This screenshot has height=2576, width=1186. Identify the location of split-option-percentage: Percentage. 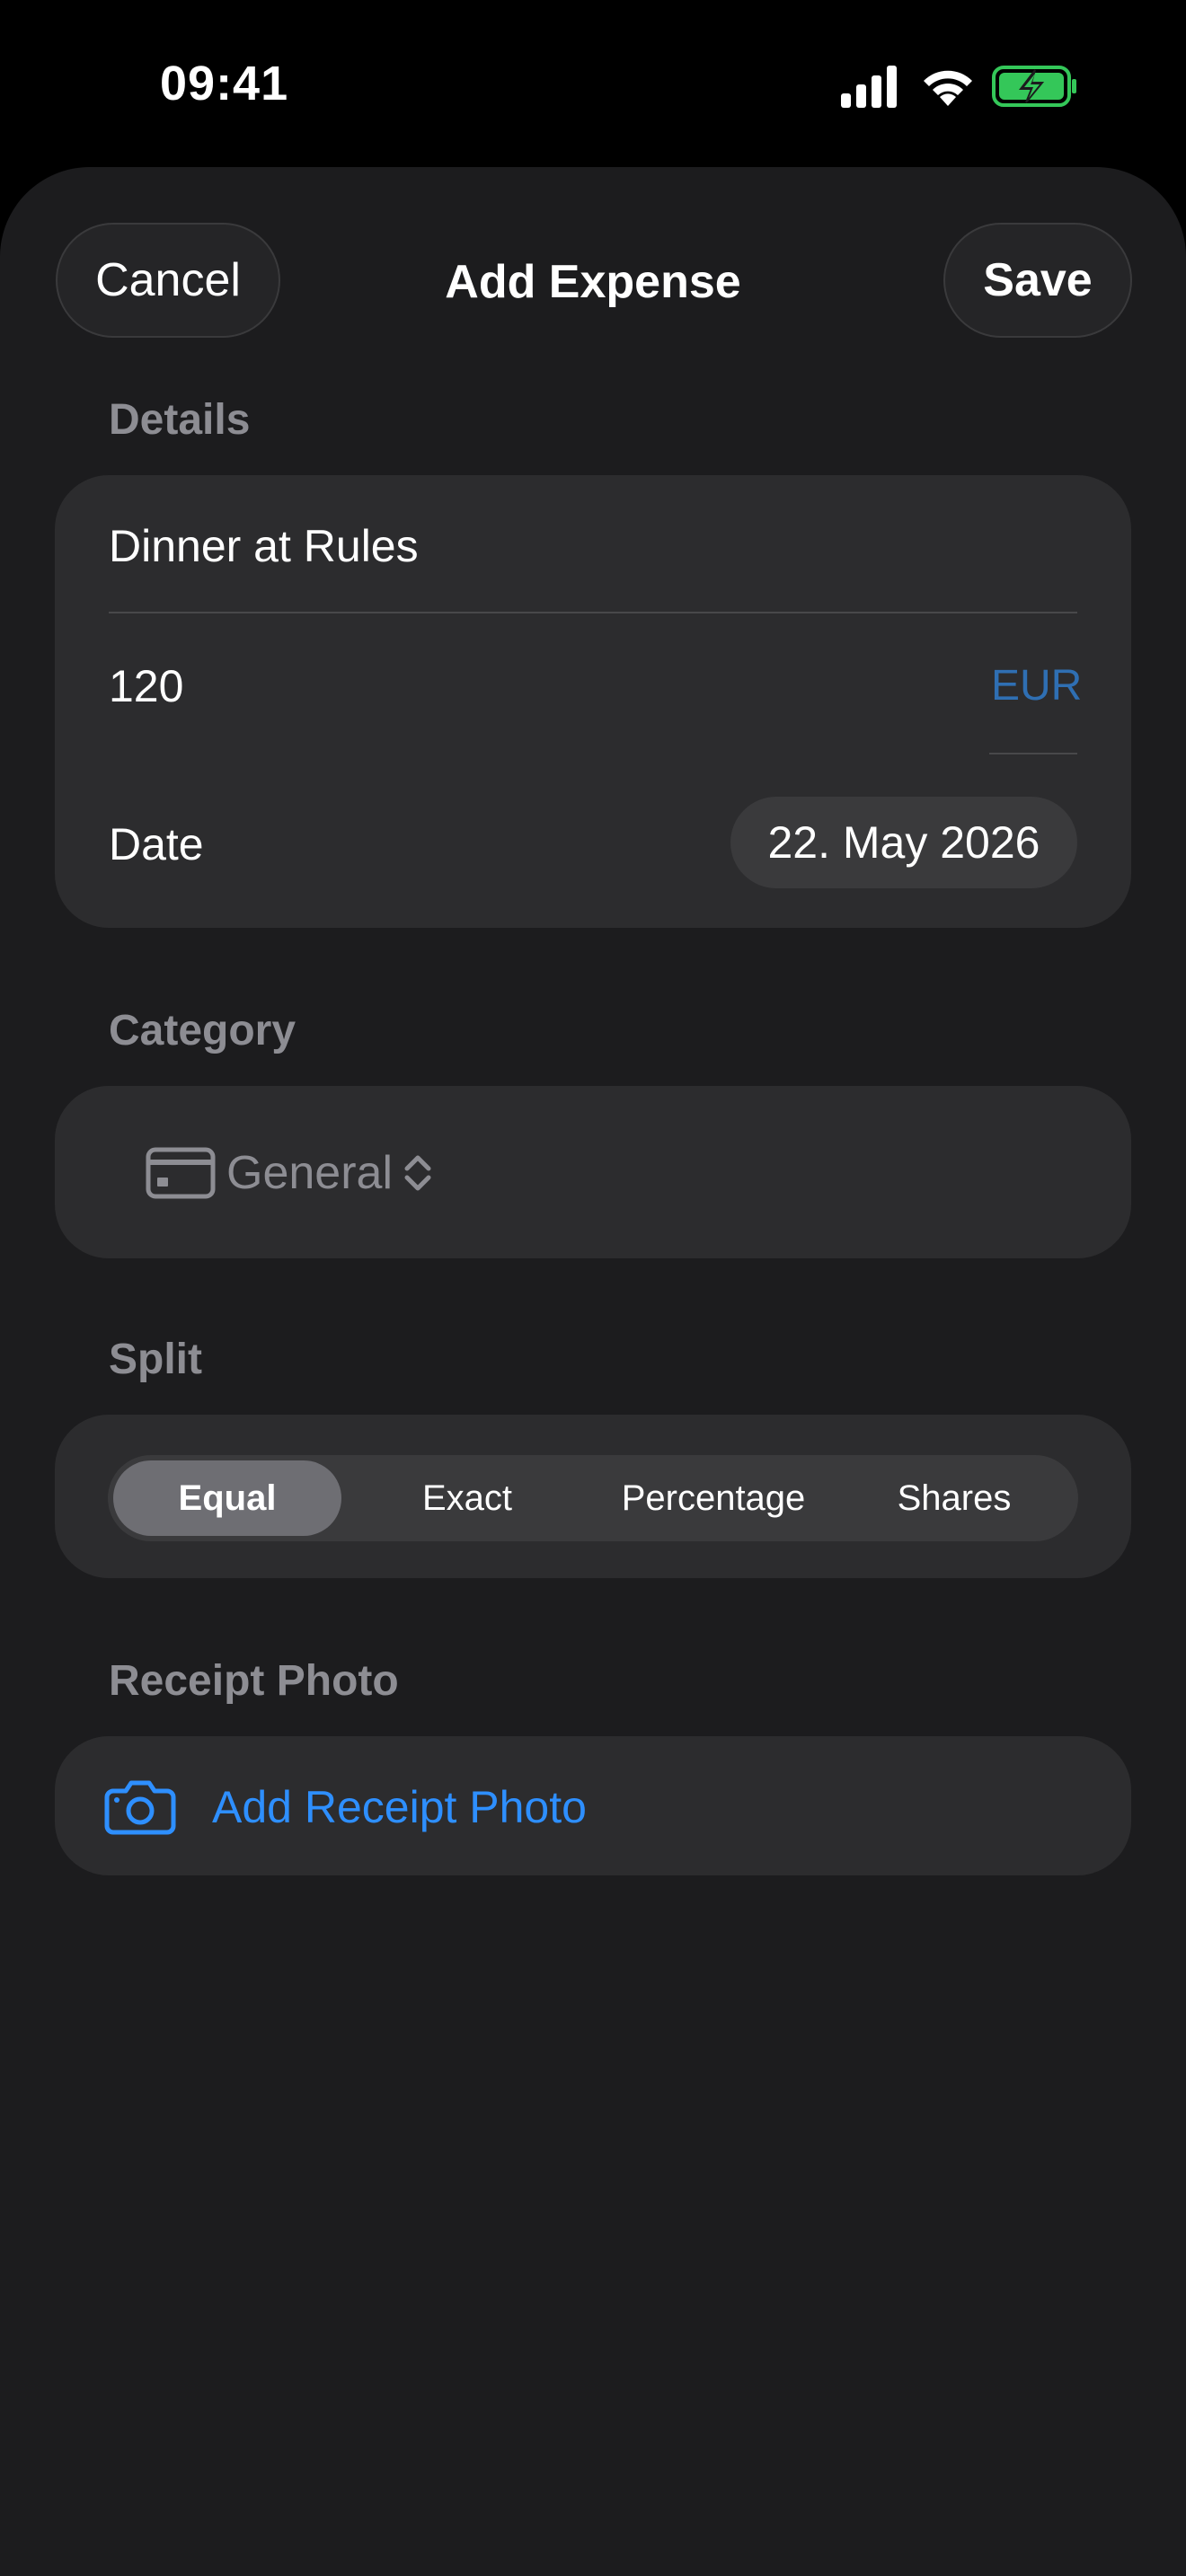
(713, 1498).